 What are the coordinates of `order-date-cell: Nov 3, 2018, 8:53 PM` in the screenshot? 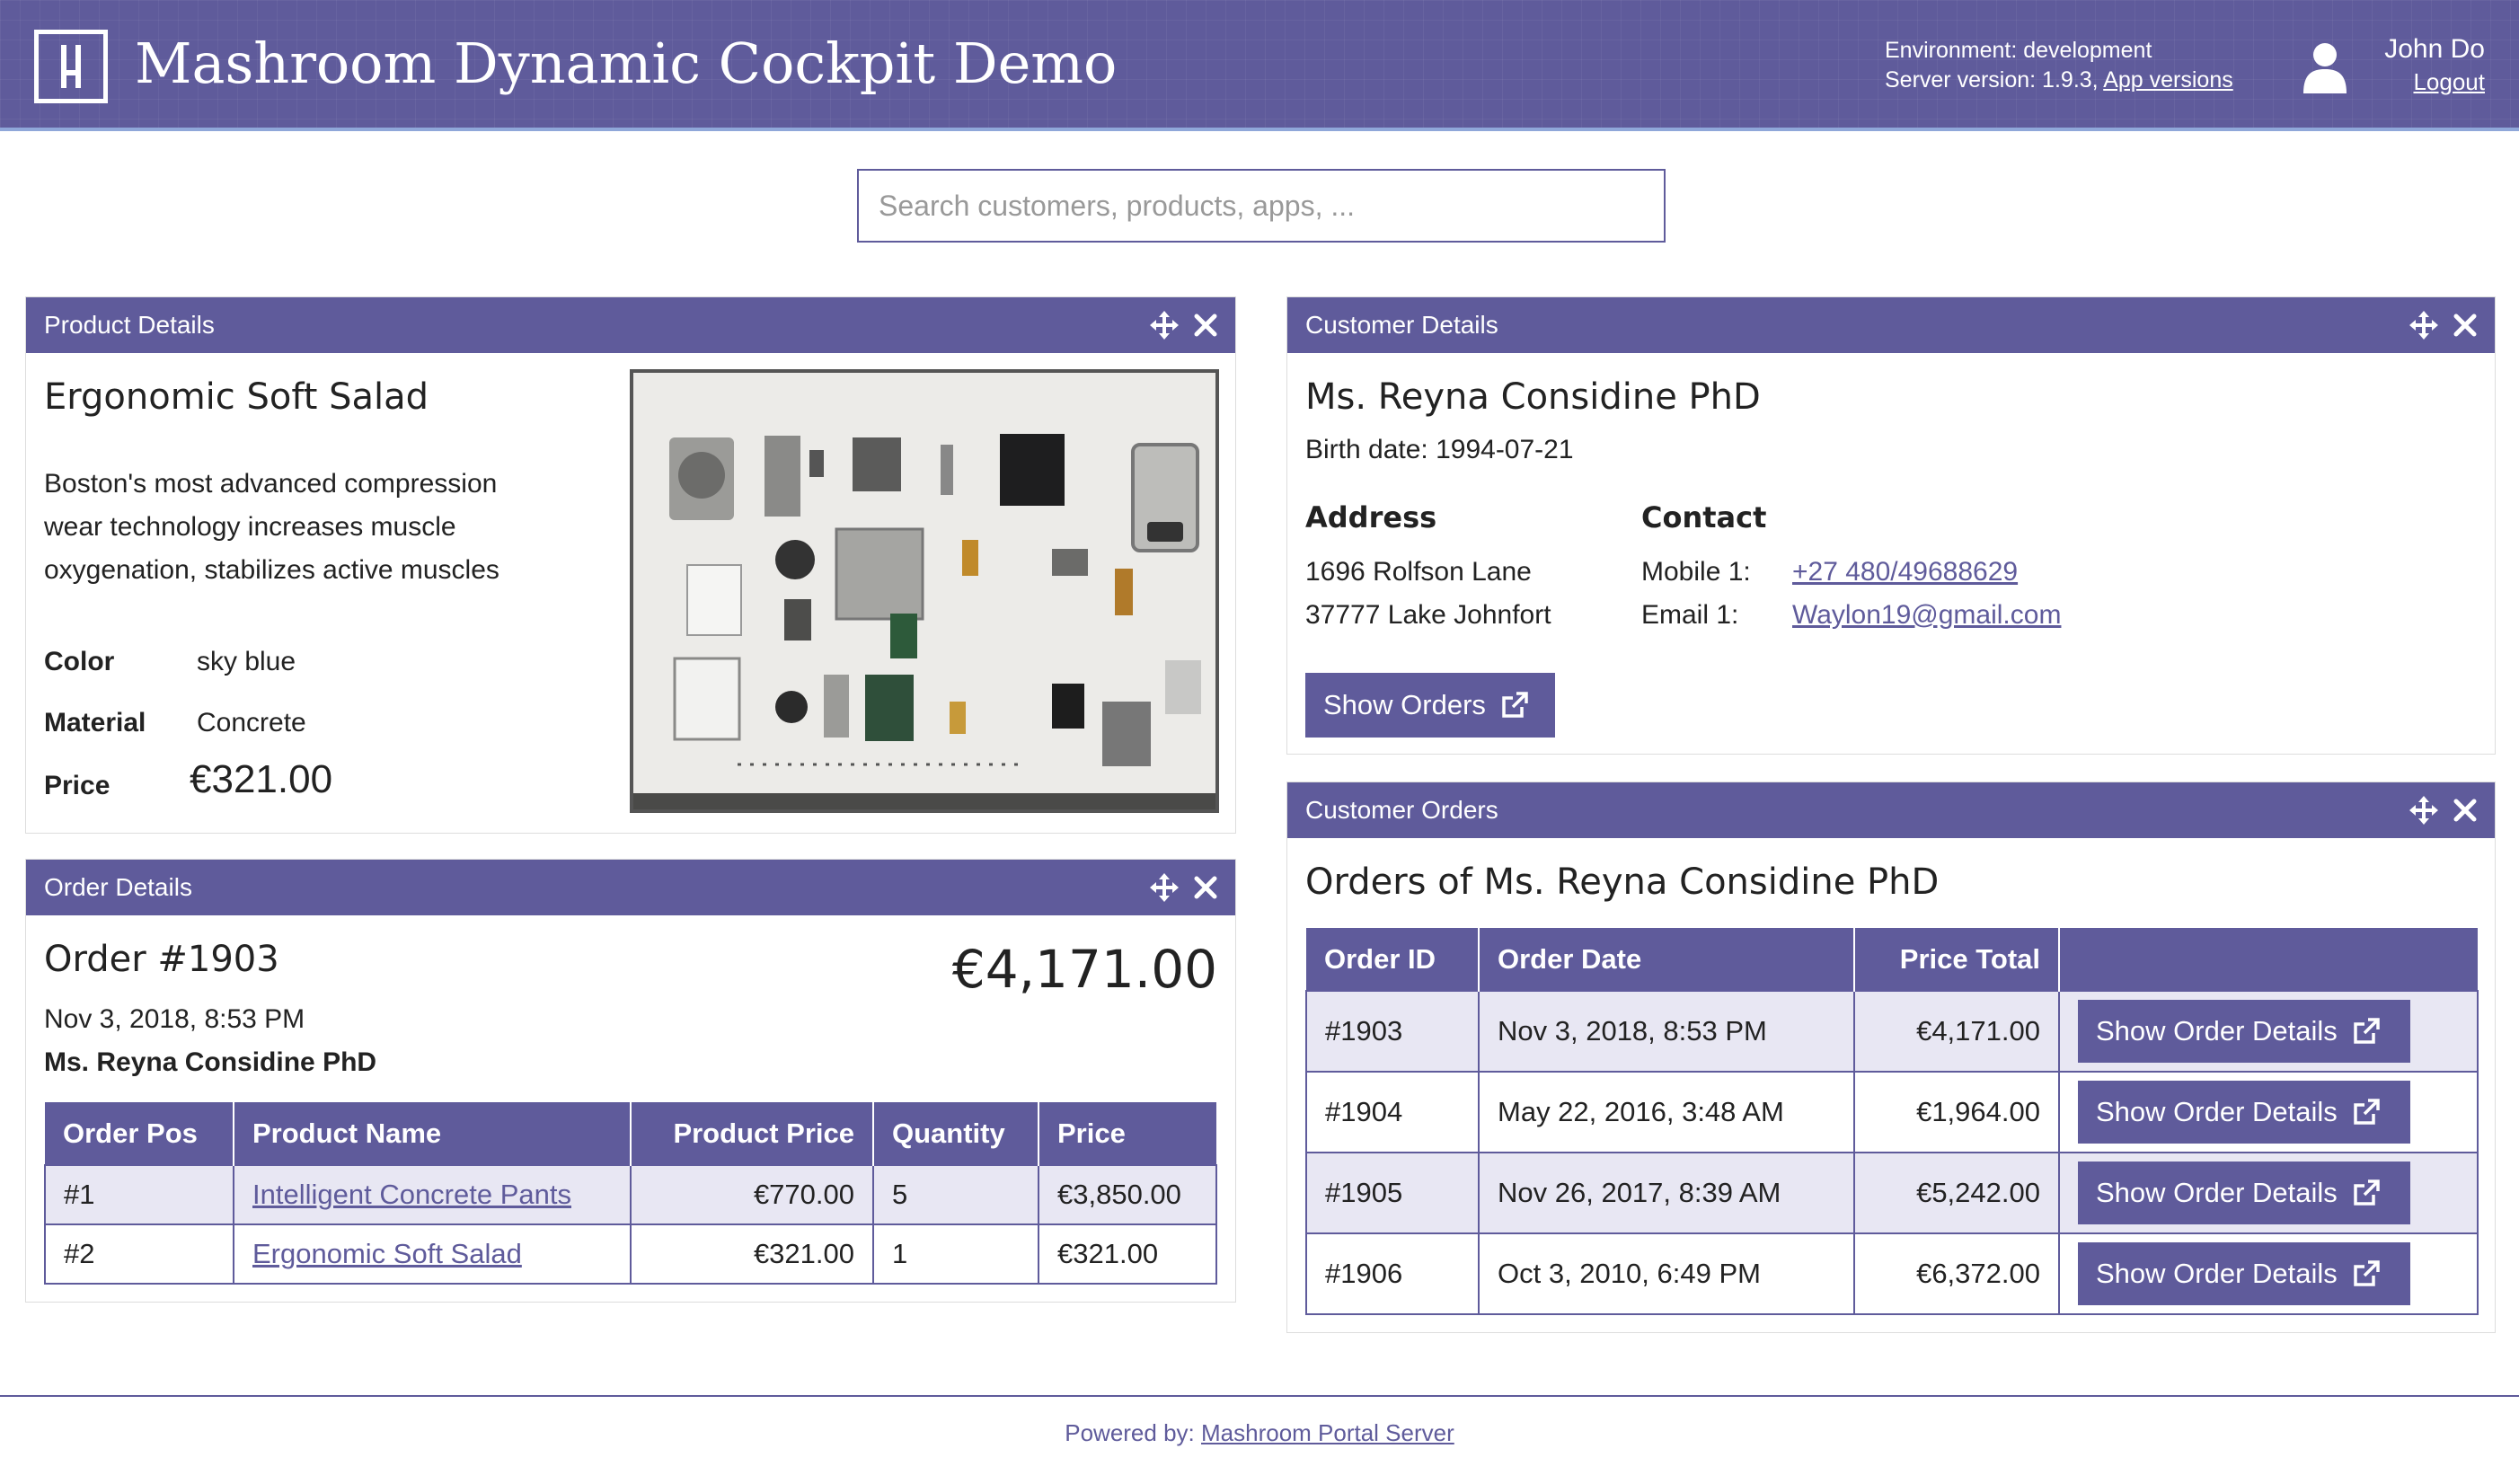 It's located at (1666, 1031).